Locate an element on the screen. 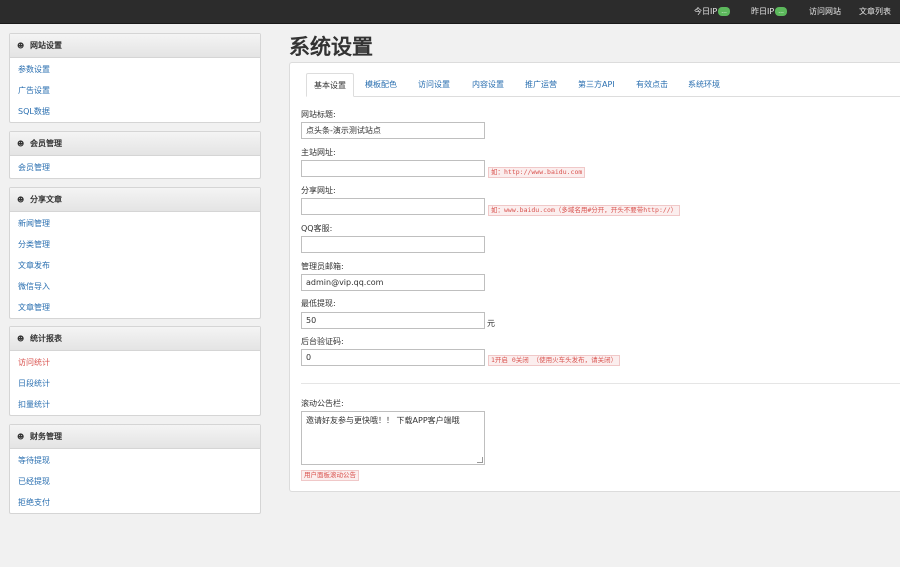 Image resolution: width=900 pixels, height=567 pixels. tab-template-colors: 模板配色 is located at coordinates (381, 85).